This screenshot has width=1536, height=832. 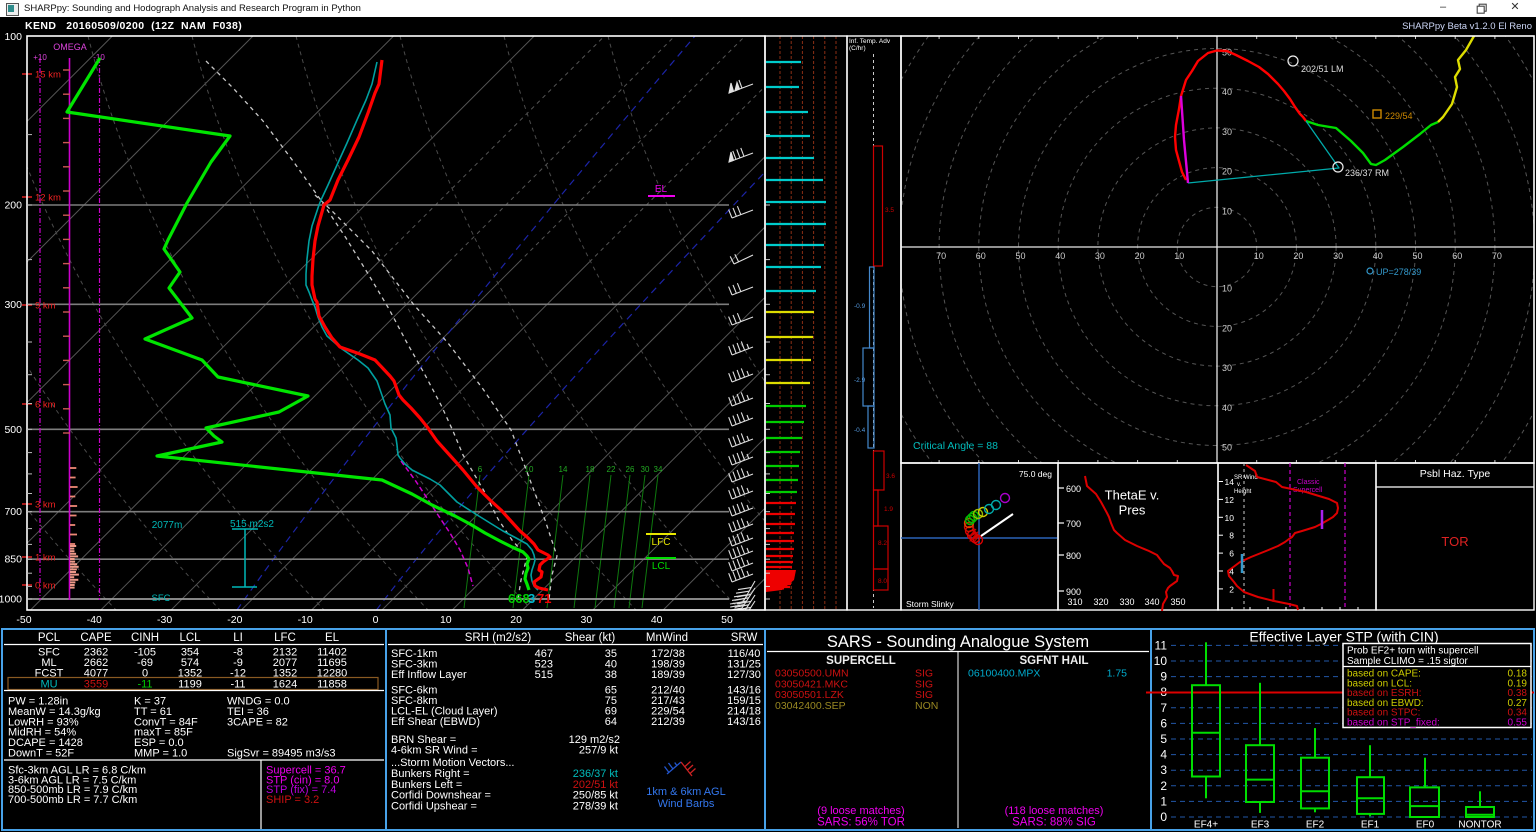 I want to click on svg-text: 3CAPE = 82, so click(x=257, y=722).